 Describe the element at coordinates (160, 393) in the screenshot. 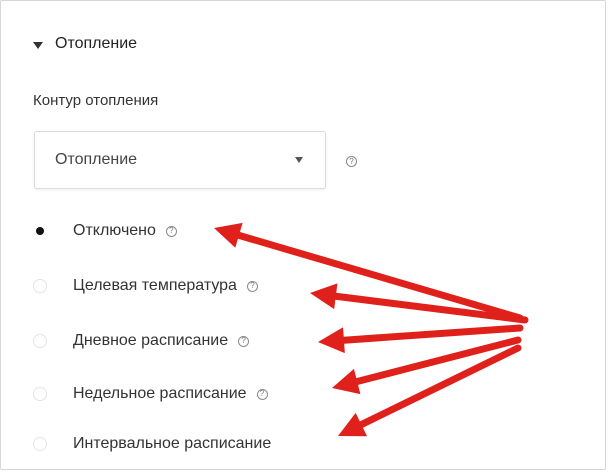

I see `radio-label: Недельное расписание` at that location.